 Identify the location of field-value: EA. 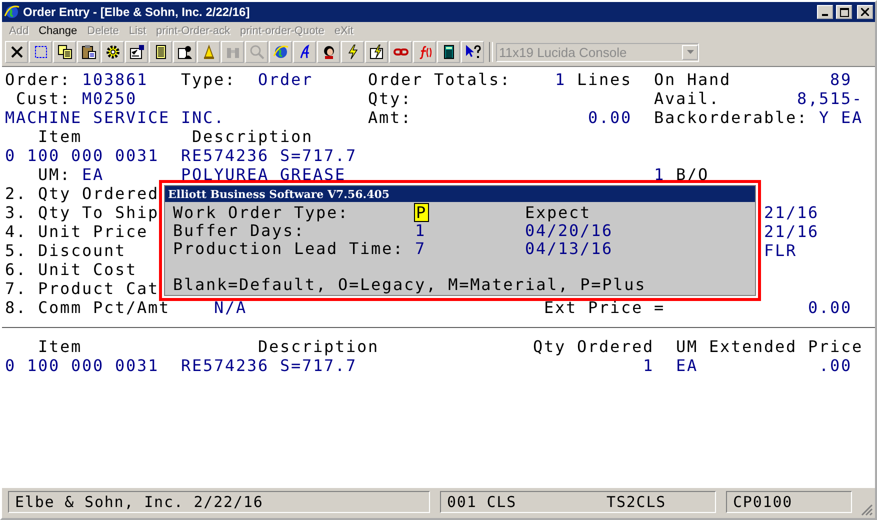
(93, 174).